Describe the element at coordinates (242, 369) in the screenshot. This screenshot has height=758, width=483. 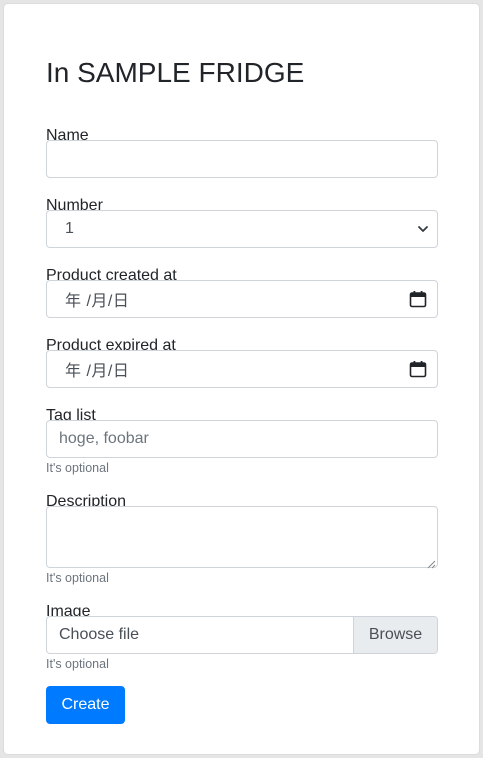
I see `expired-at-date-input: 年 /月/日` at that location.